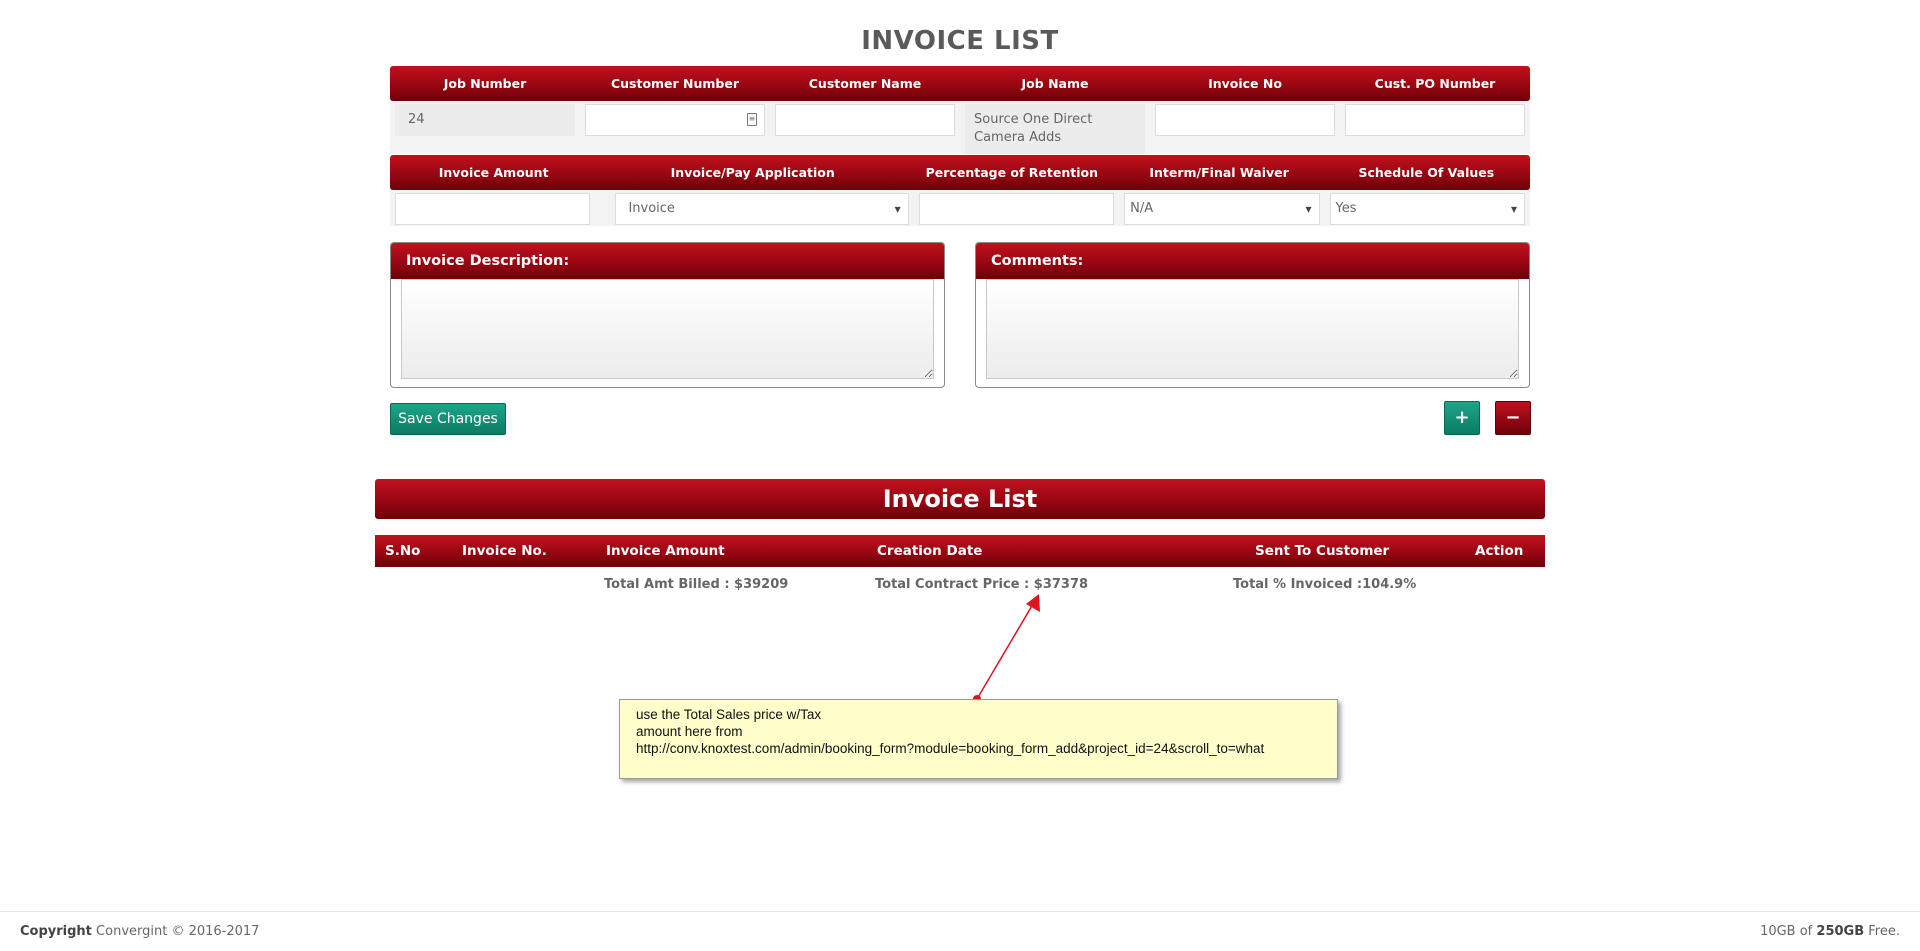 The image size is (1920, 951). I want to click on copyright-label: Copyright, so click(56, 931).